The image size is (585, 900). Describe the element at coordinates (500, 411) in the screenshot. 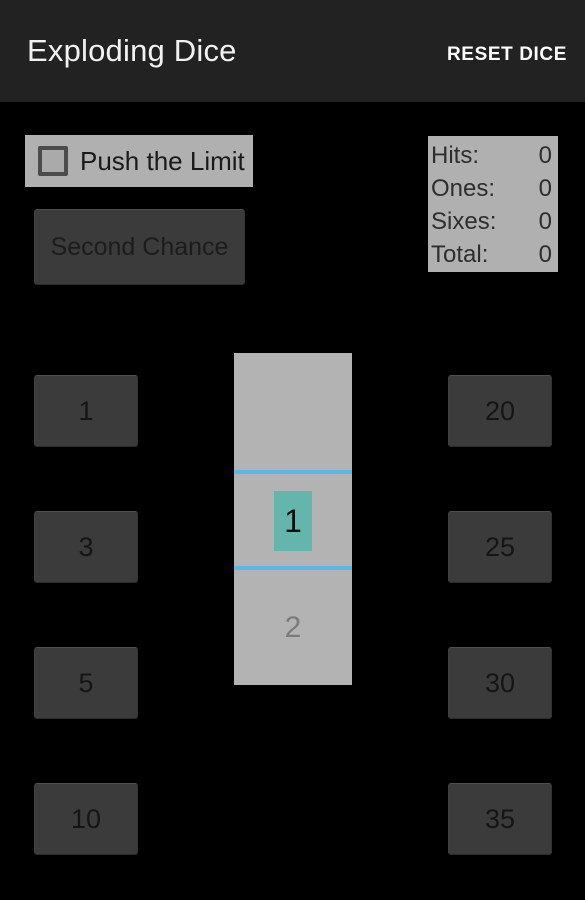

I see `dice-button-20: 20` at that location.